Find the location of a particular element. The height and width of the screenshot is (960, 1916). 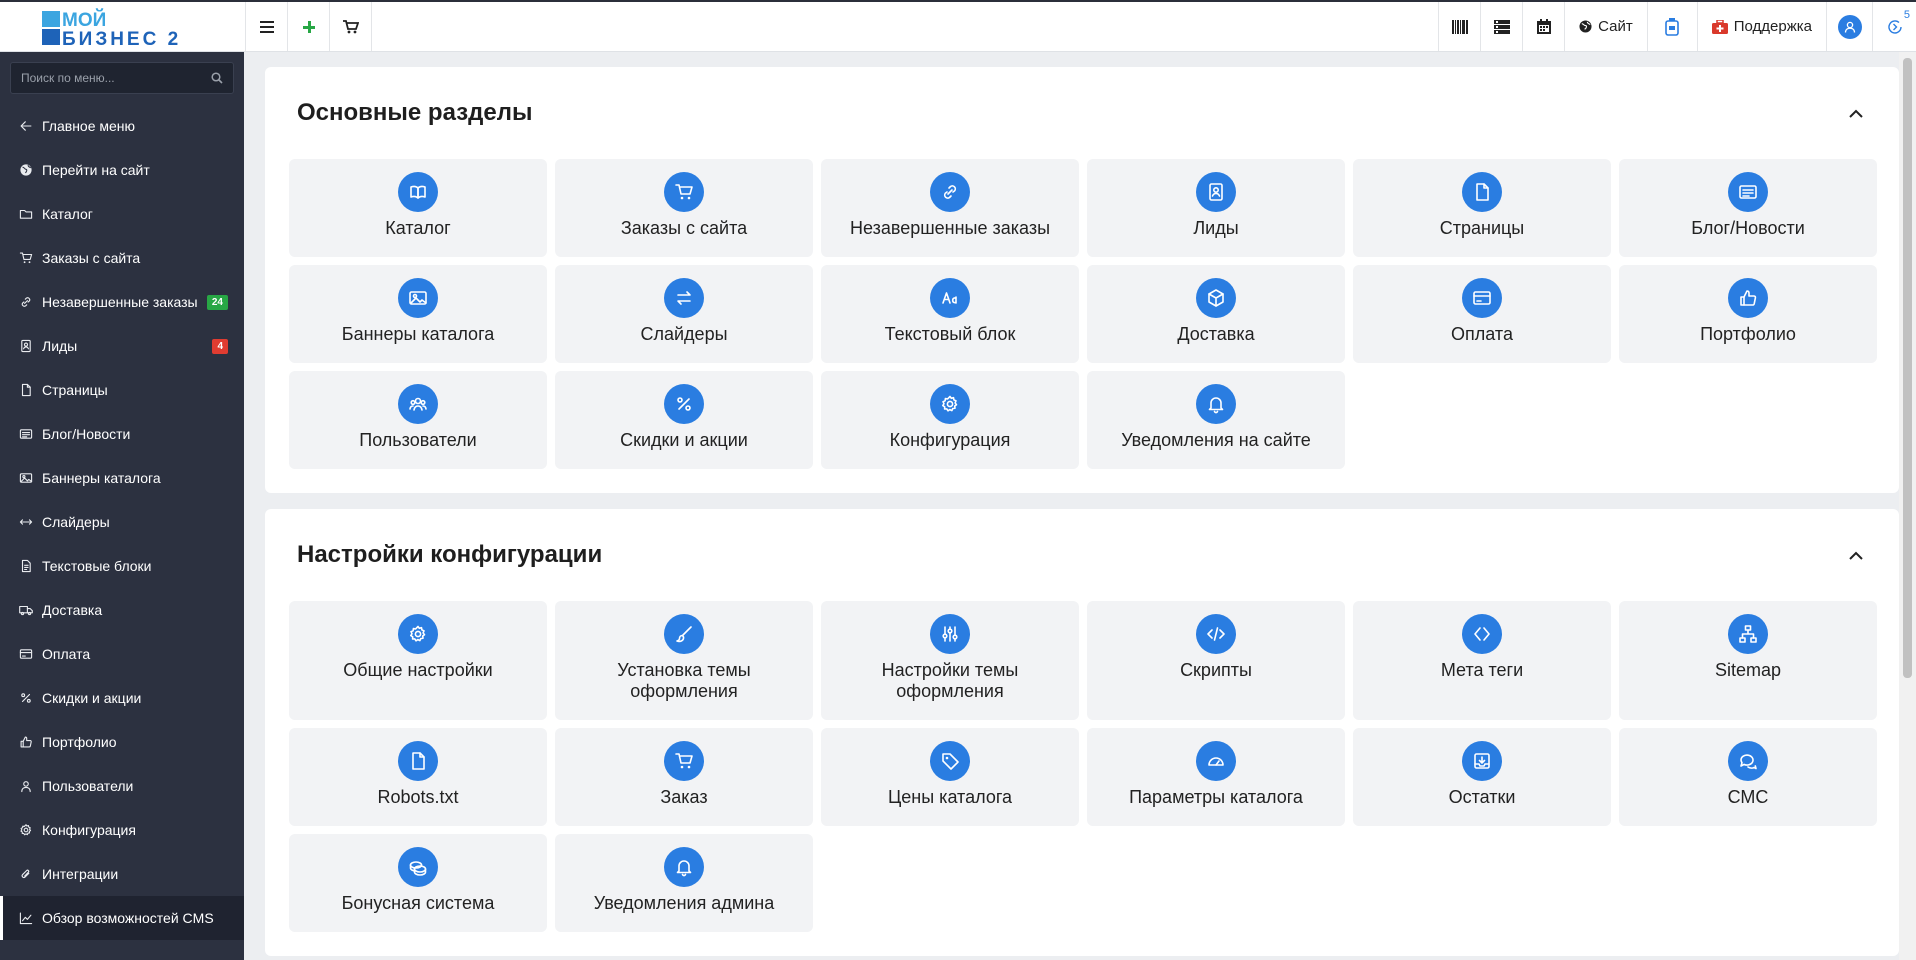

sidebar-item: Обзор возможностей CMS is located at coordinates (122, 918).